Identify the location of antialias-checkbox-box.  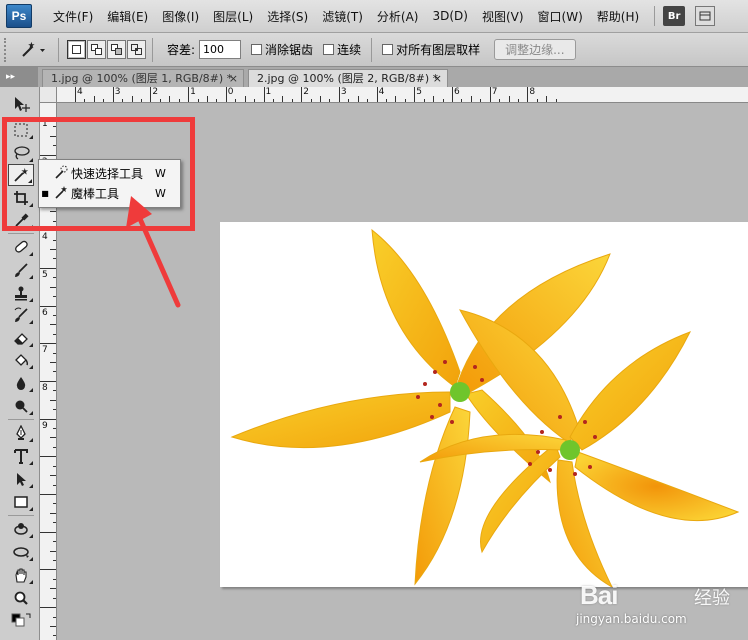
(257, 49).